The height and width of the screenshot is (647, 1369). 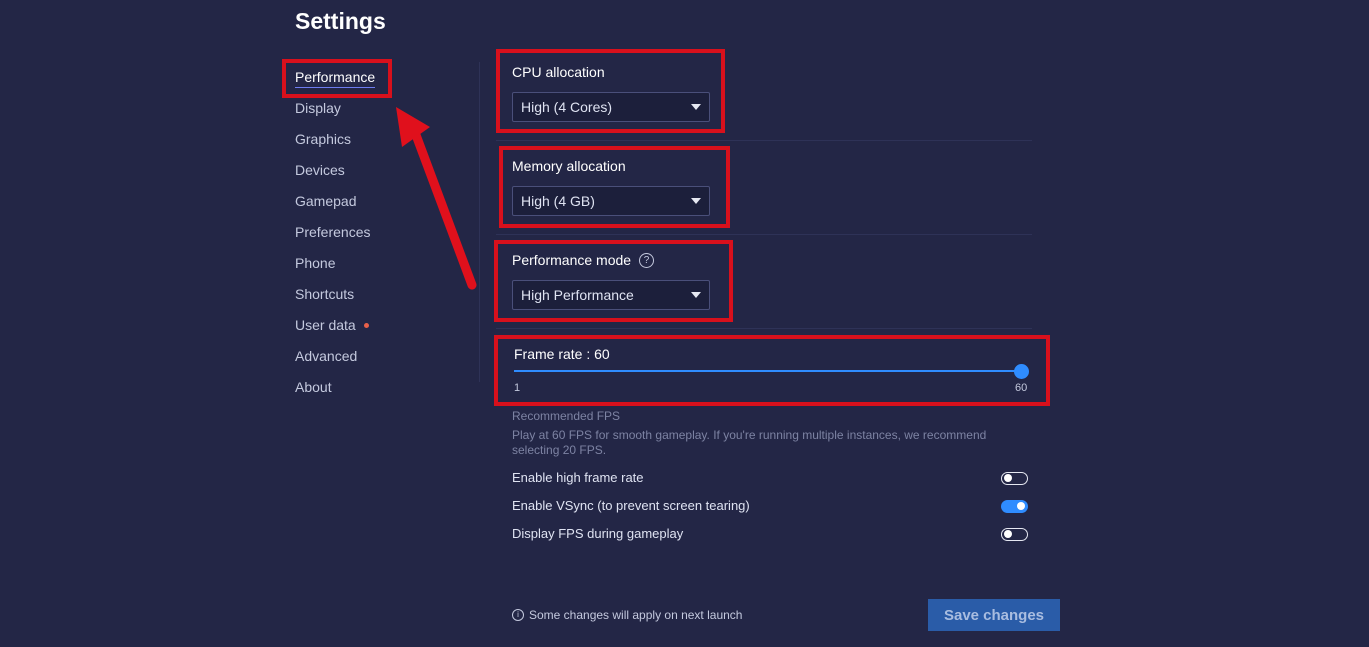 I want to click on performance-mode-select: High Performance, so click(x=611, y=295).